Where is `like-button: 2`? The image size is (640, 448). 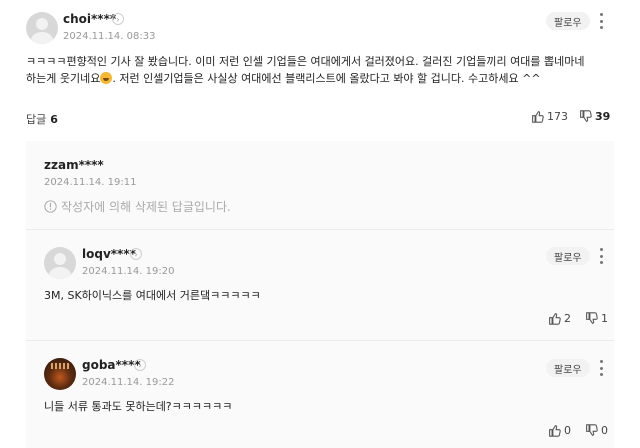
like-button: 2 is located at coordinates (559, 318).